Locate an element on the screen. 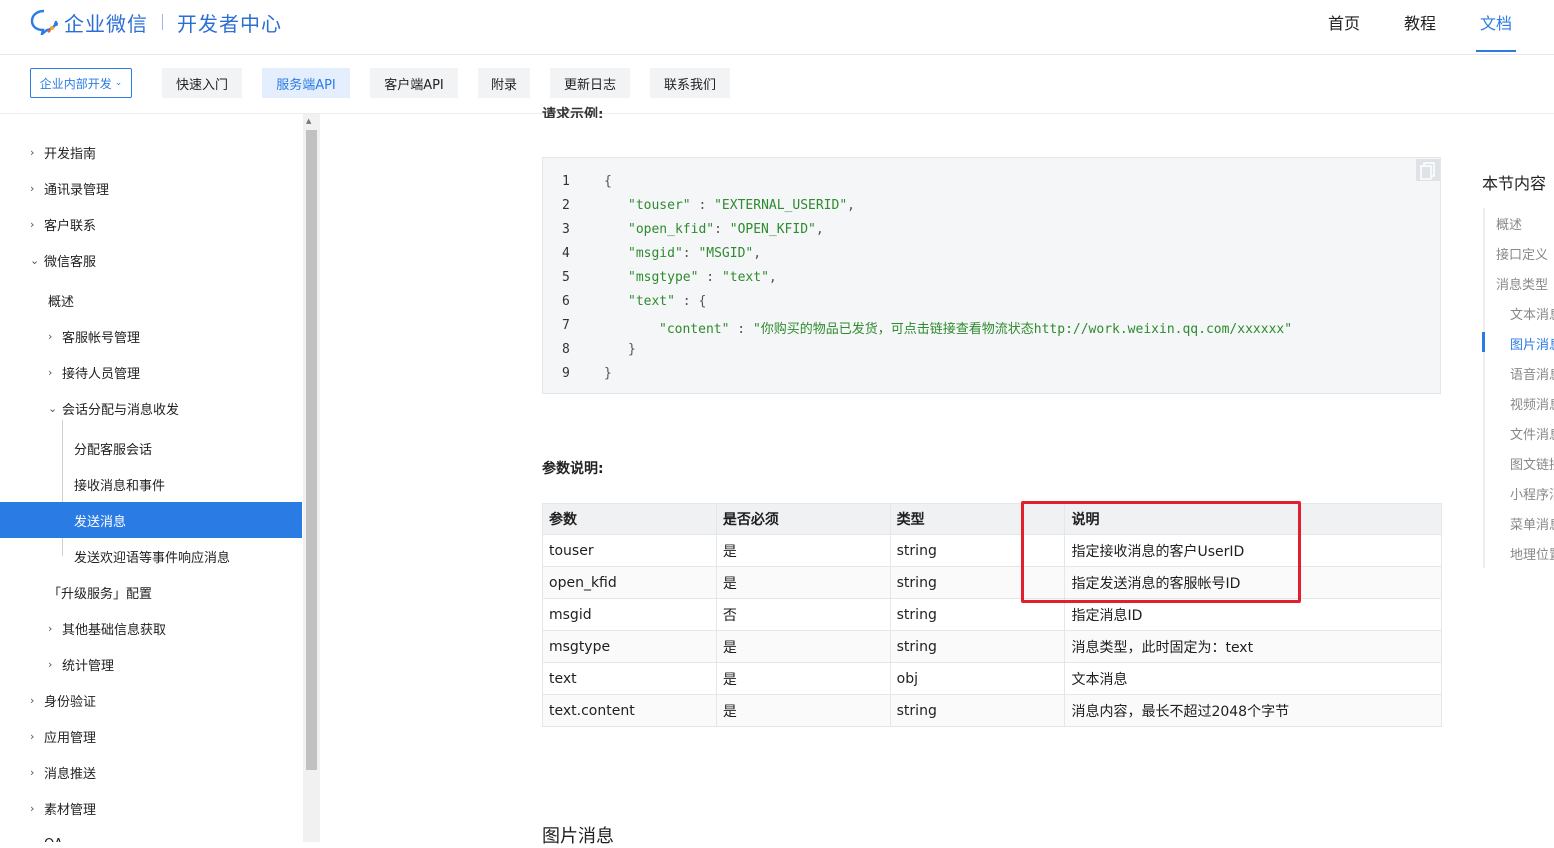  sidebar-item-customer: › 客户联系 is located at coordinates (63, 224).